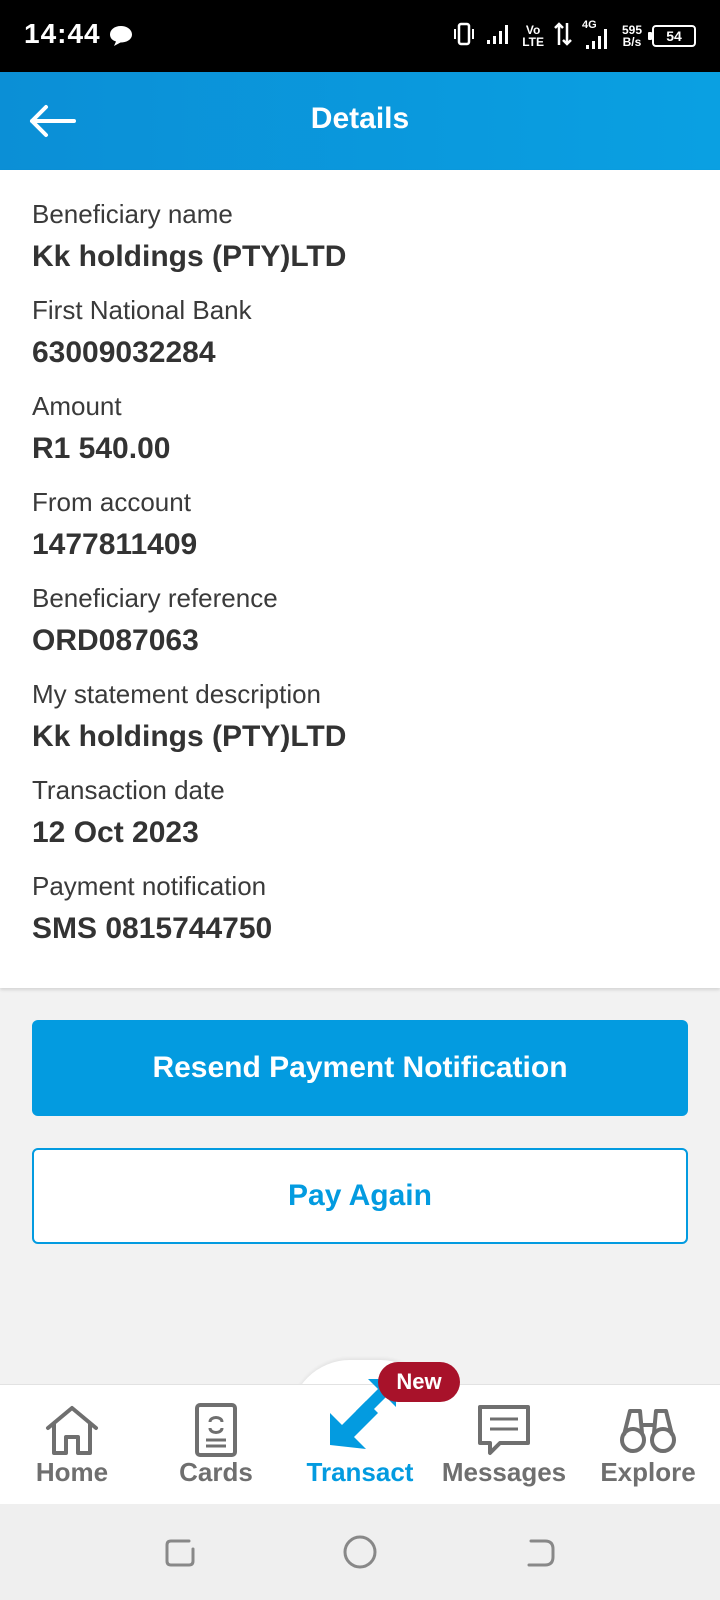 This screenshot has height=1600, width=720. What do you see at coordinates (464, 36) in the screenshot?
I see `vibrate-icon` at bounding box center [464, 36].